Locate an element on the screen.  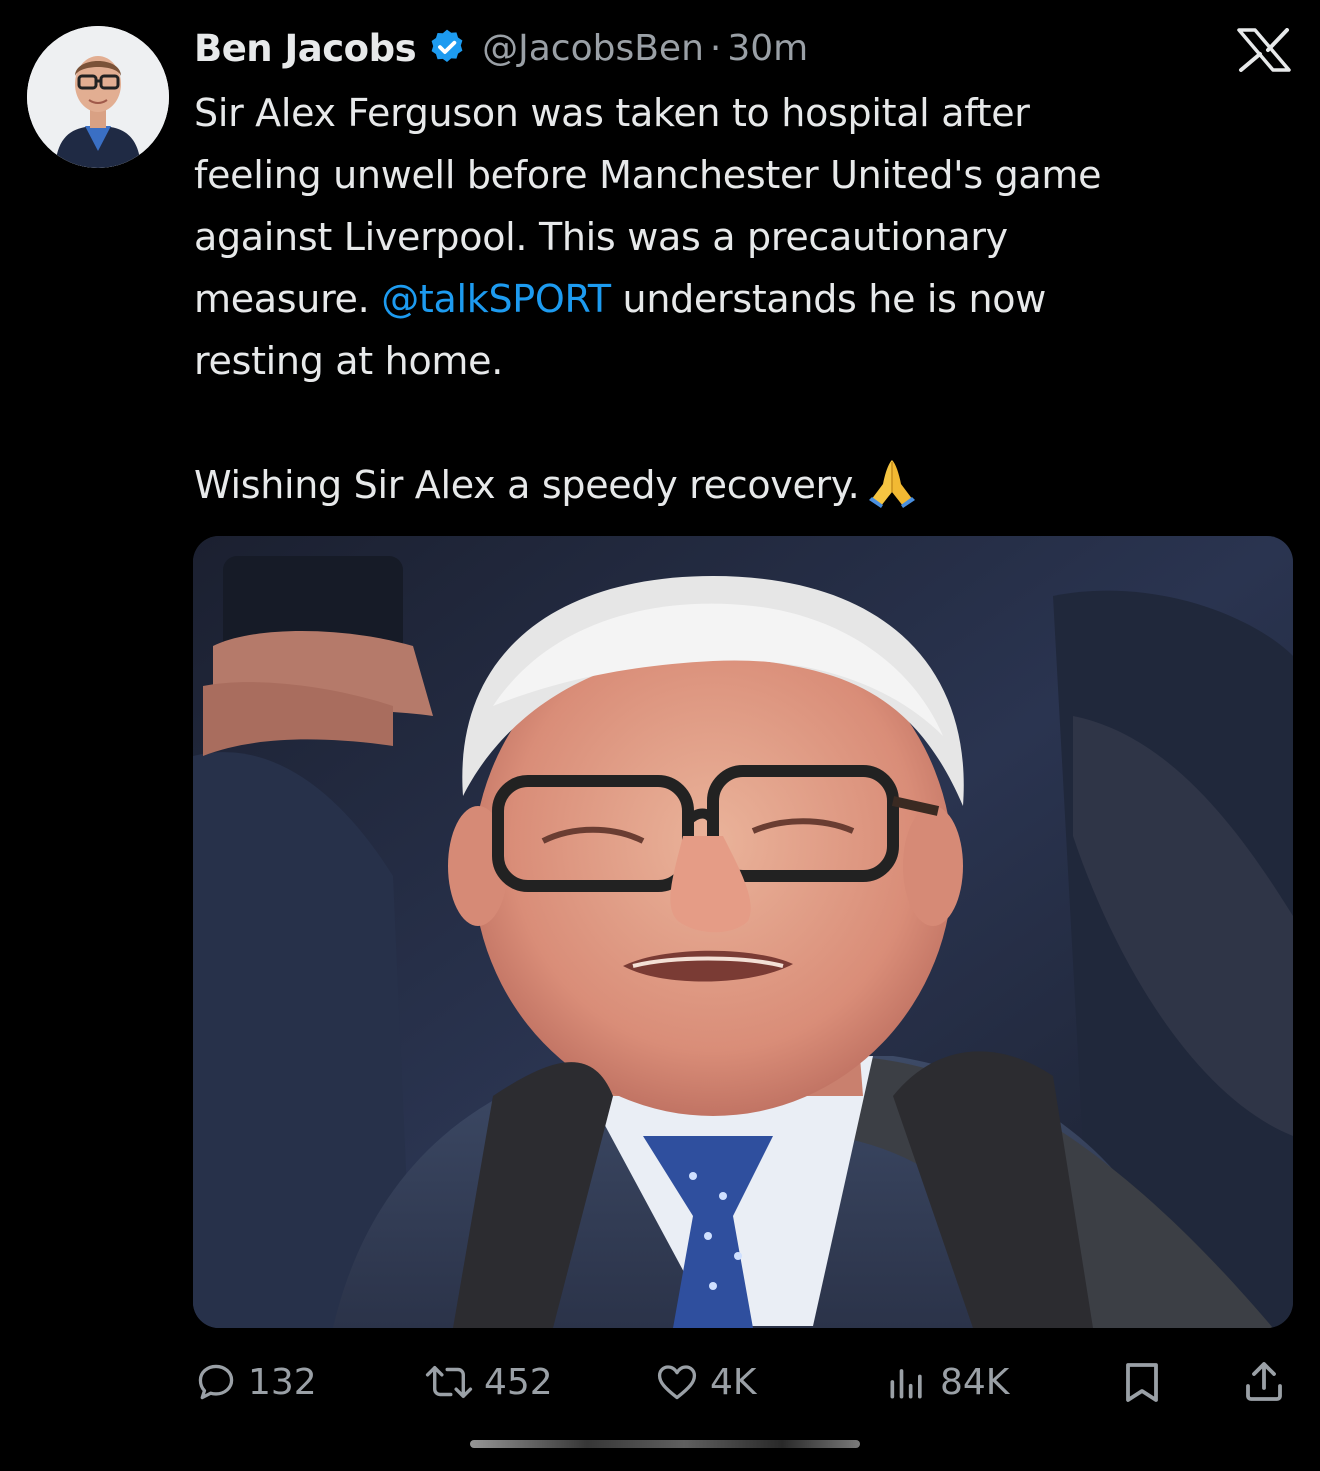
bookmark-icon is located at coordinates (1142, 1382).